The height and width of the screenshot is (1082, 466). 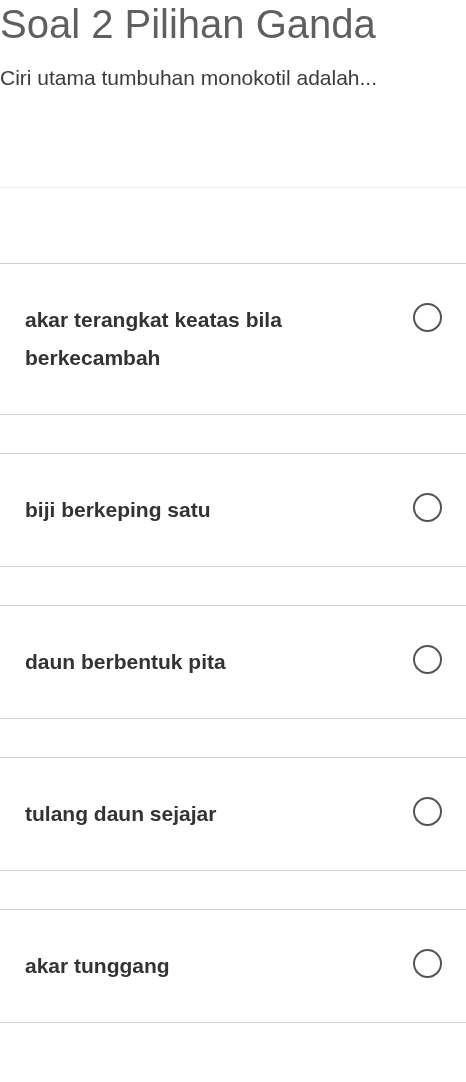 I want to click on option-text: tulang daun sejajar, so click(x=121, y=814).